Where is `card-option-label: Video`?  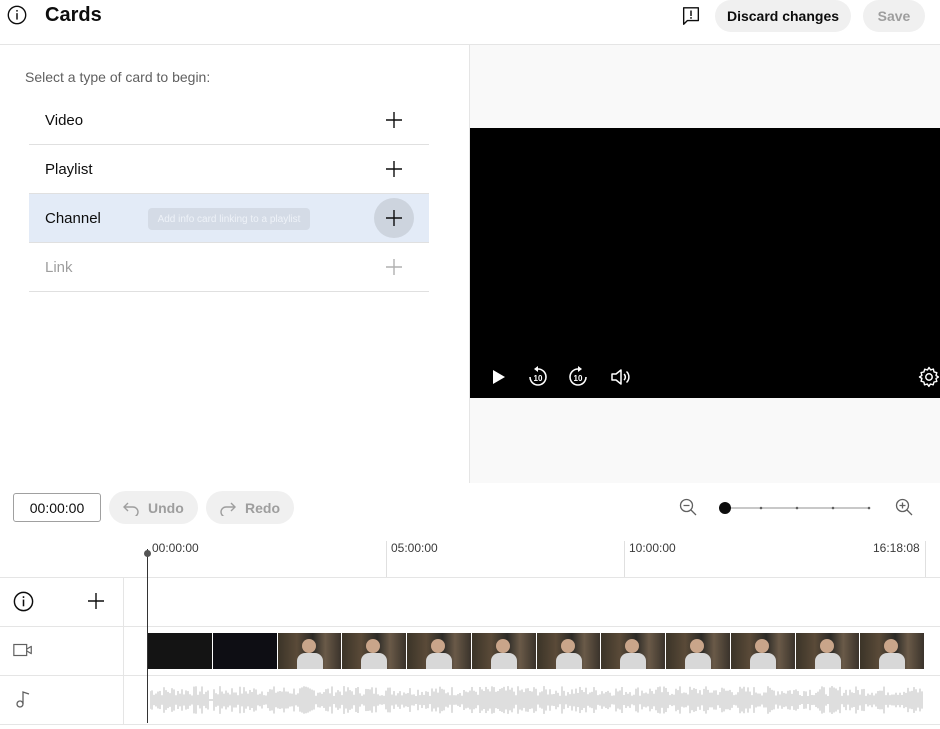 card-option-label: Video is located at coordinates (64, 120).